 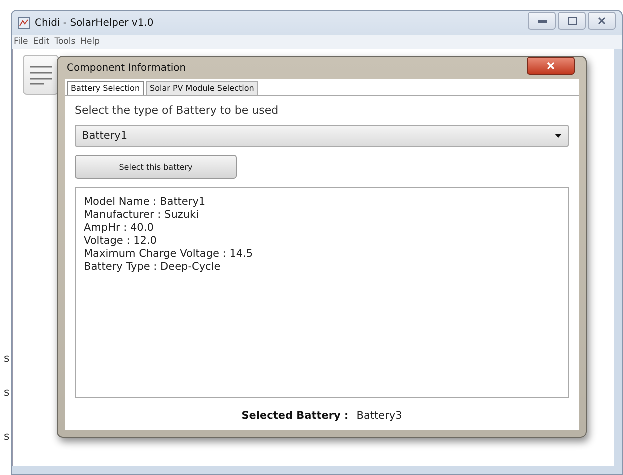 What do you see at coordinates (94, 23) in the screenshot?
I see `window-title: Chidi - SolarHelper v1.0` at bounding box center [94, 23].